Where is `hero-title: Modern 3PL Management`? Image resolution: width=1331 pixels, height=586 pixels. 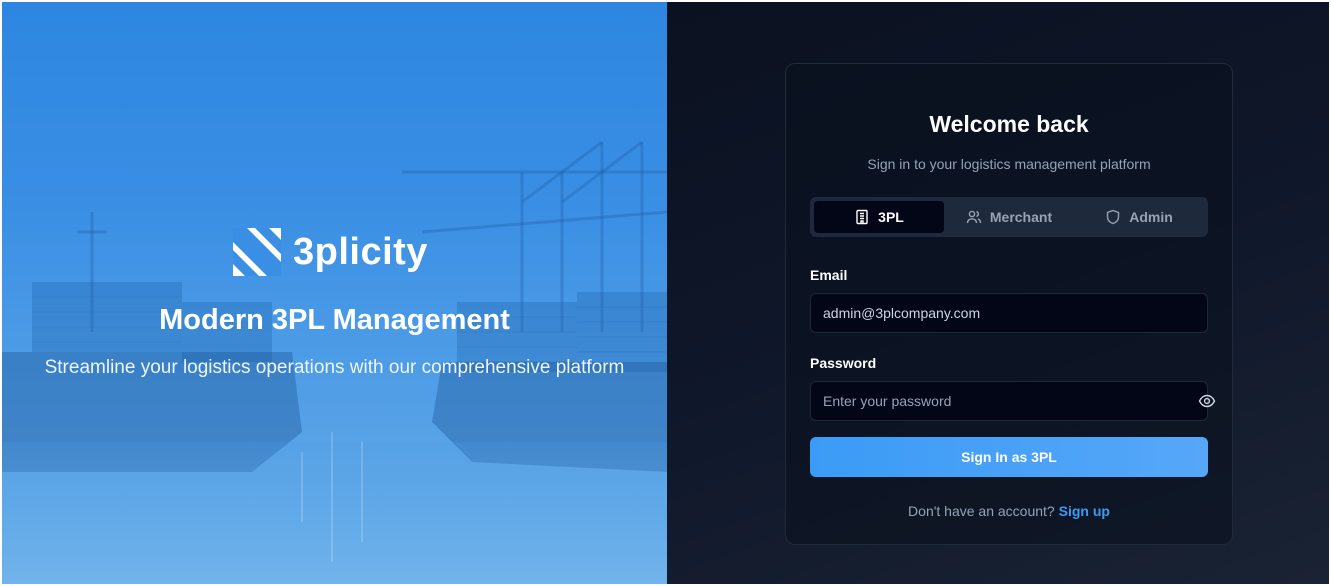 hero-title: Modern 3PL Management is located at coordinates (334, 320).